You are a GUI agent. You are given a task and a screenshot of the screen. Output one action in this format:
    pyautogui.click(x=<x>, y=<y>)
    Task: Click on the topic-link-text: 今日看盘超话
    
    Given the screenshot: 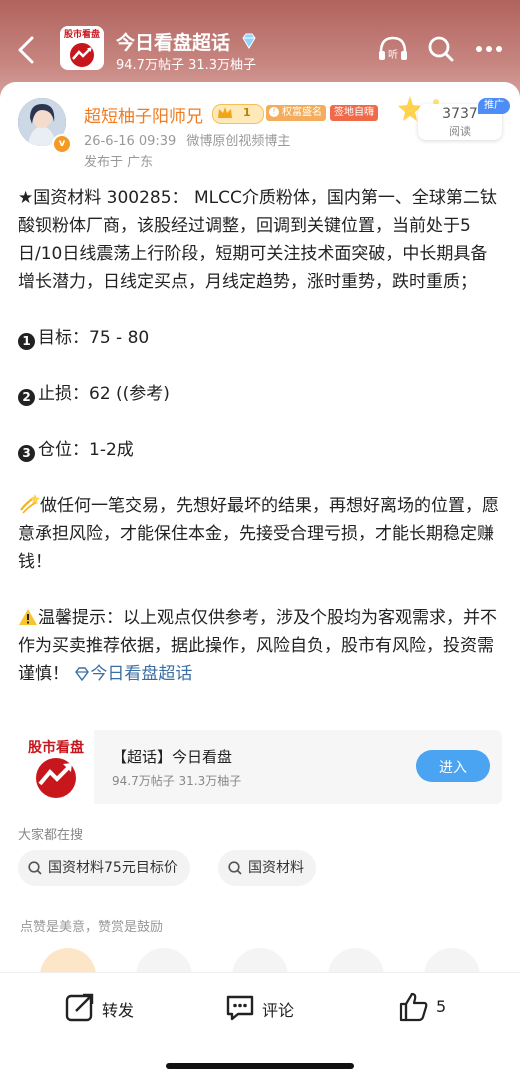 What is the action you would take?
    pyautogui.click(x=141, y=674)
    